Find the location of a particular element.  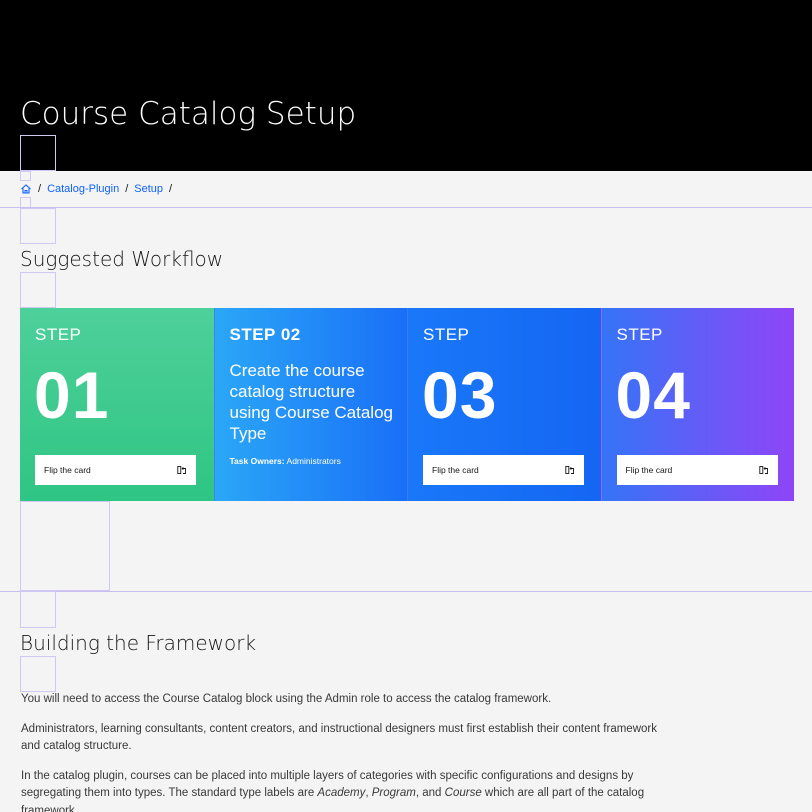

workflow-card-step-01: STEP 01 Flip the card is located at coordinates (117, 404).